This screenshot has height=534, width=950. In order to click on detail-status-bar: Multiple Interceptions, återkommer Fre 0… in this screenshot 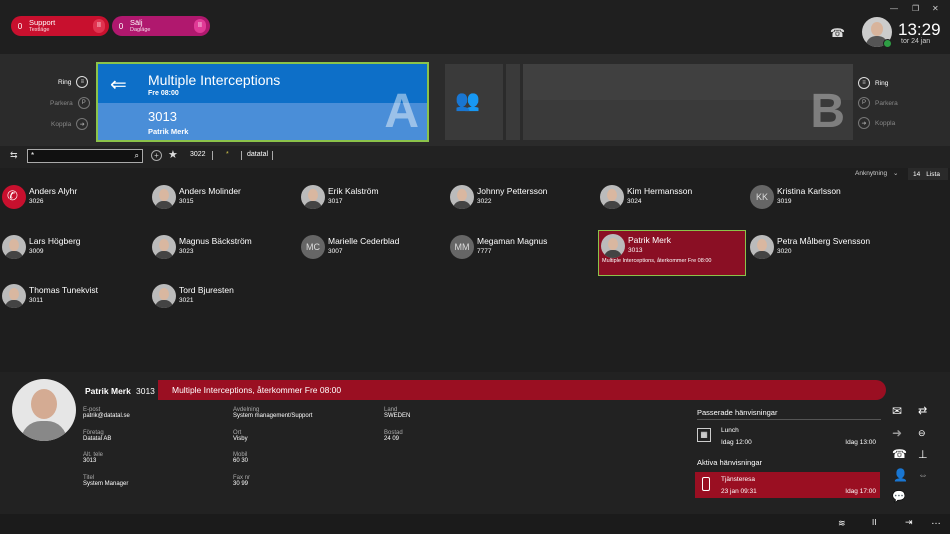, I will do `click(522, 390)`.